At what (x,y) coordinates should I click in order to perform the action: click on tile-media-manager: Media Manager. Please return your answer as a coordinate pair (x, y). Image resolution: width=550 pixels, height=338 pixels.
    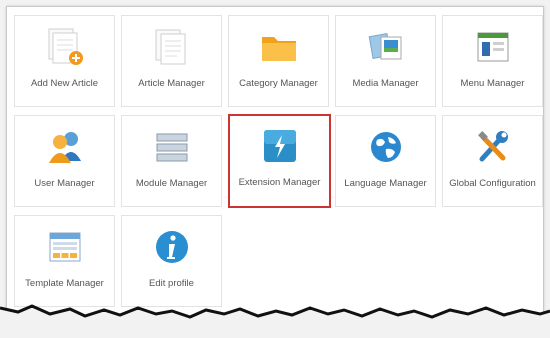
    Looking at the image, I should click on (385, 61).